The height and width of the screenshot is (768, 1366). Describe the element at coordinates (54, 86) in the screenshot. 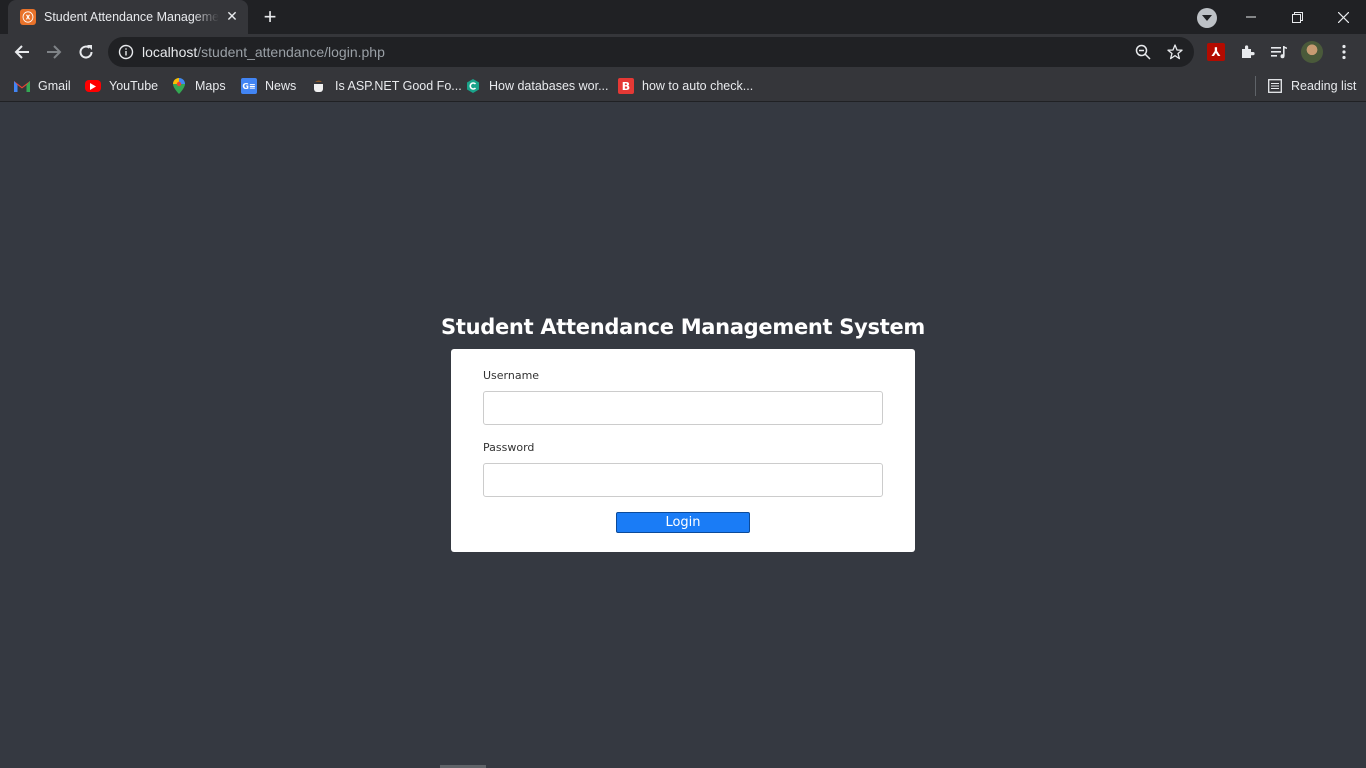

I see `bookmark-label: Gmail` at that location.